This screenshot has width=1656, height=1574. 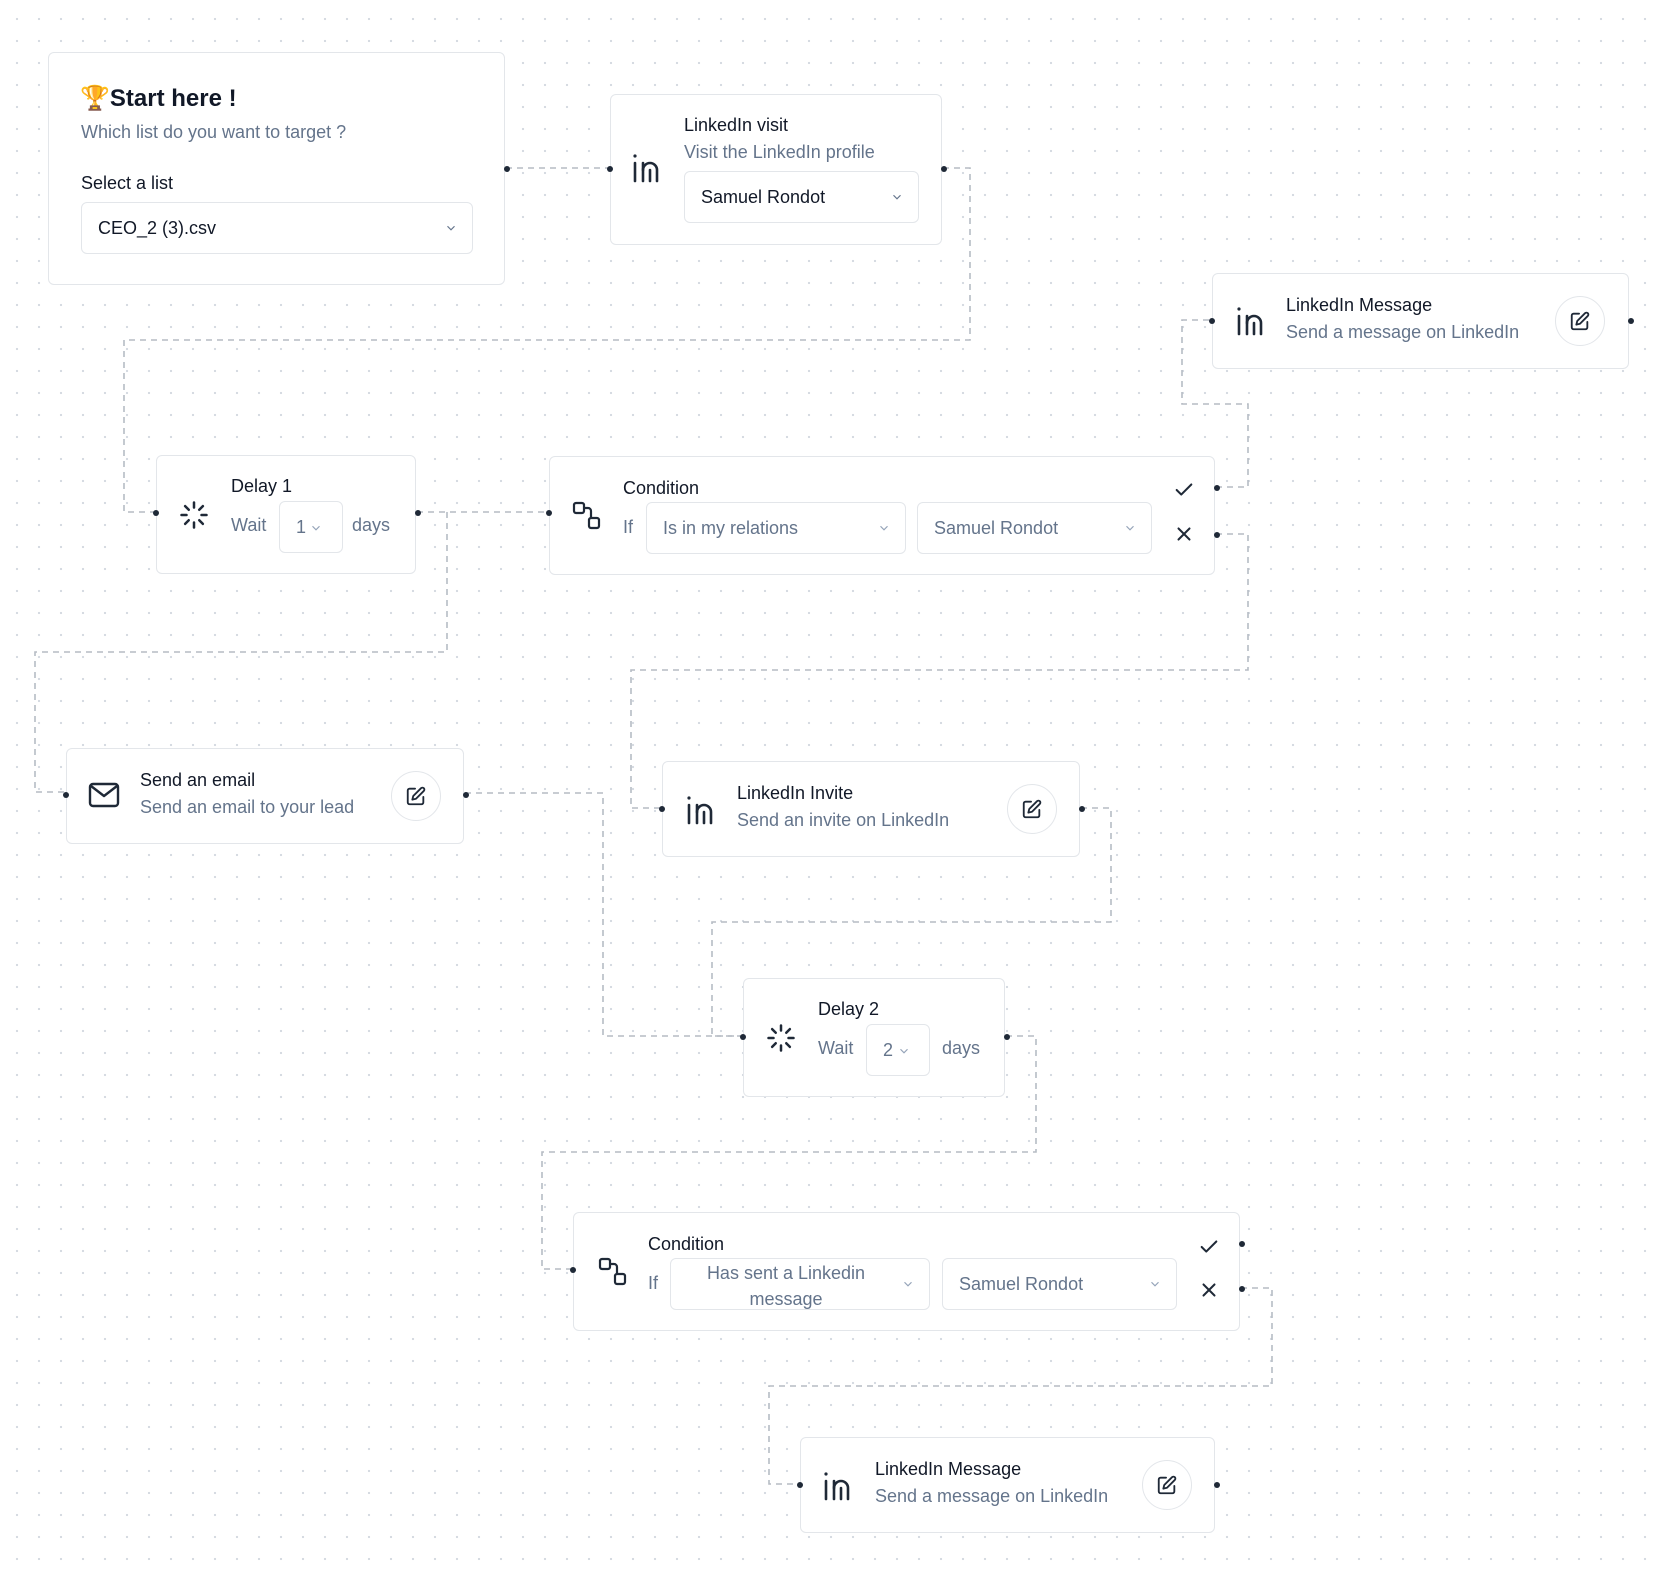 What do you see at coordinates (466, 795) in the screenshot?
I see `send-email-output-handle` at bounding box center [466, 795].